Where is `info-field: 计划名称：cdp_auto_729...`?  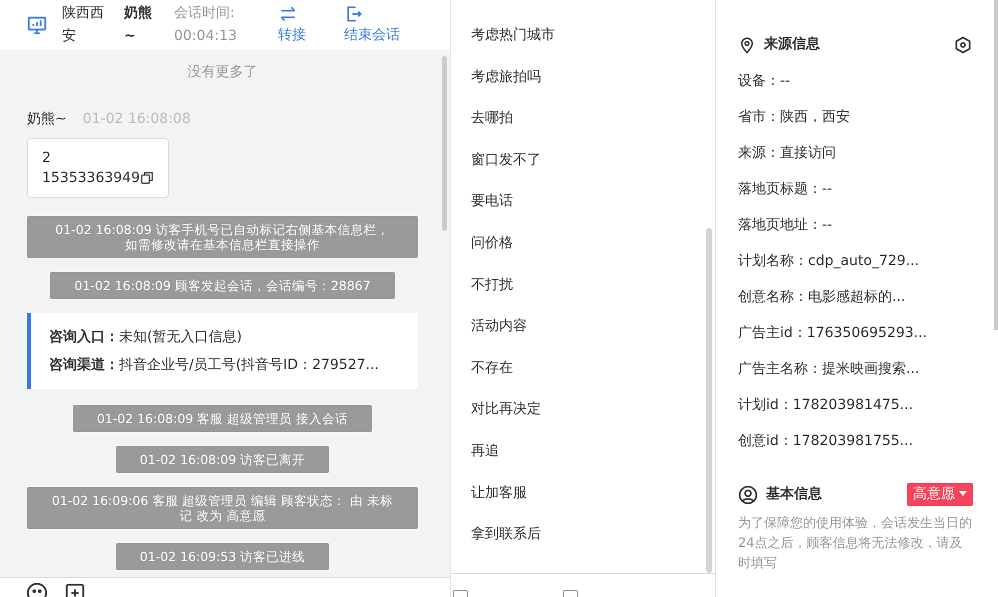 info-field: 计划名称：cdp_auto_729... is located at coordinates (855, 261).